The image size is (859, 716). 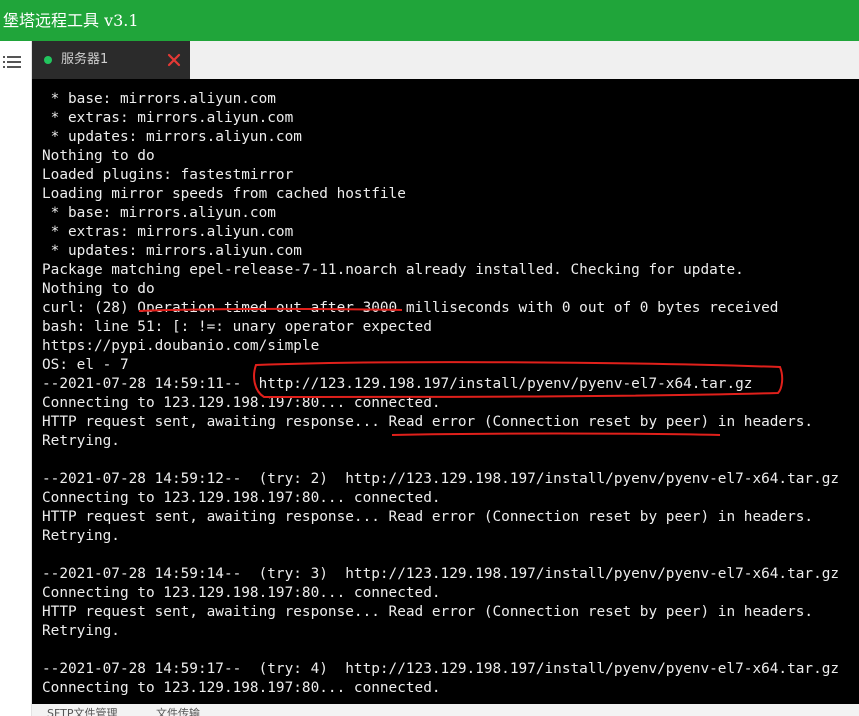 I want to click on session-tab-label: 服务器1, so click(x=85, y=59).